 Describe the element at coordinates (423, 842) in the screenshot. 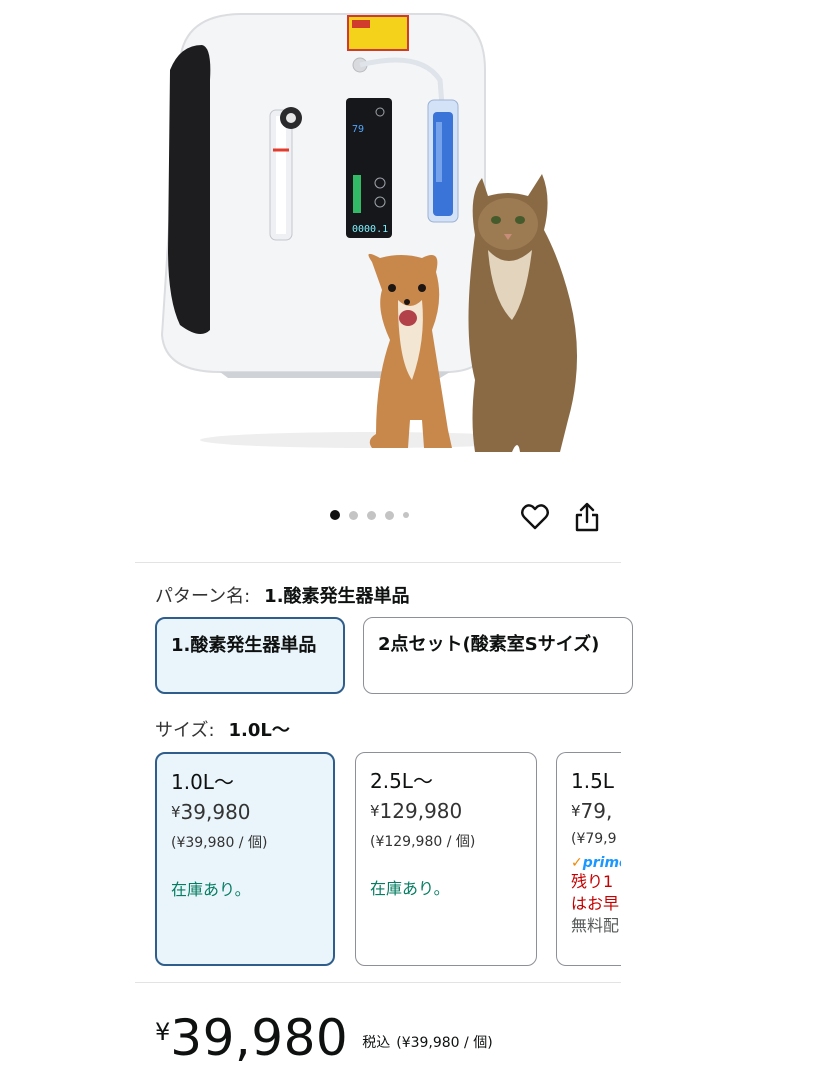

I see `size-option-unit-price: (¥129,980 / 個)` at that location.